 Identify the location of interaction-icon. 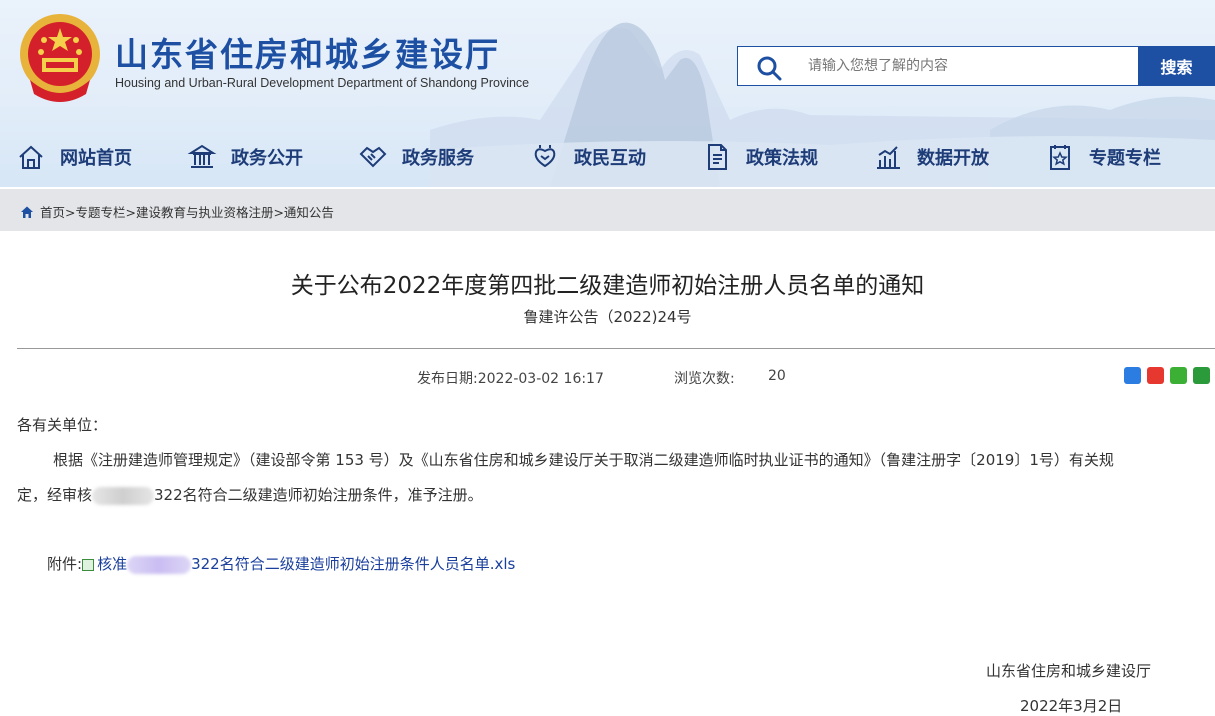
(545, 156).